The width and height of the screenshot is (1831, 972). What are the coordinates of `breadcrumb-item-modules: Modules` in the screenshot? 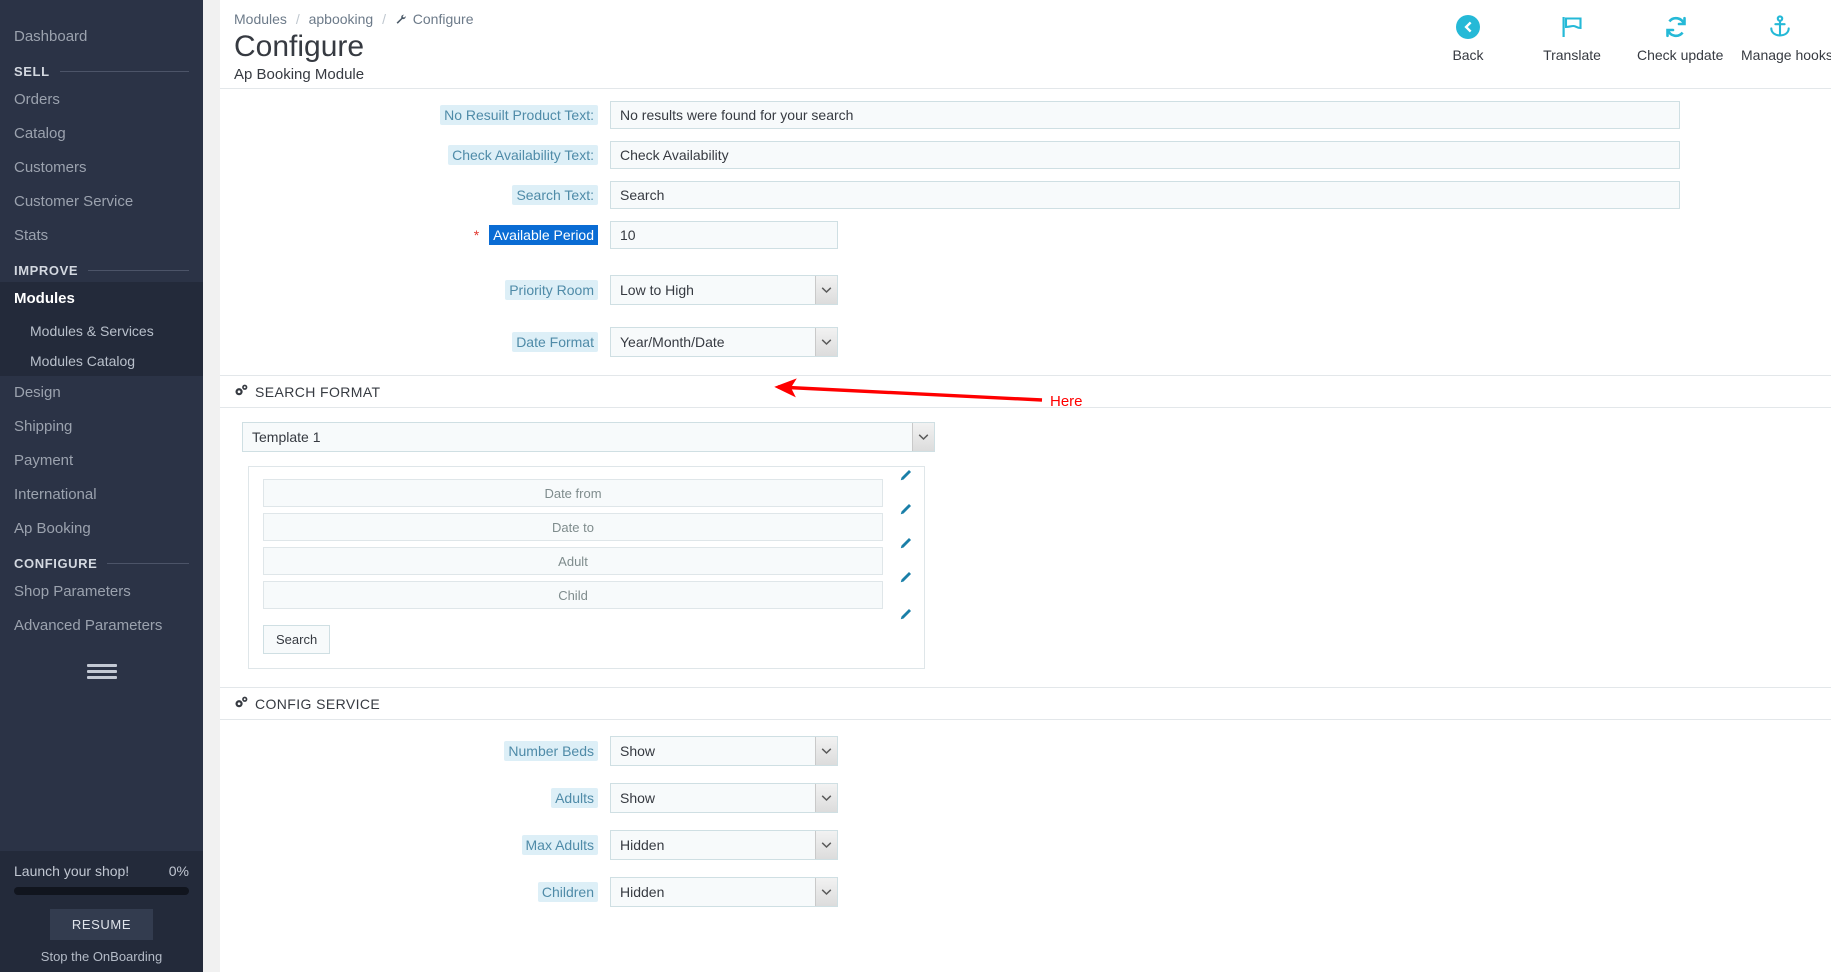 It's located at (260, 19).